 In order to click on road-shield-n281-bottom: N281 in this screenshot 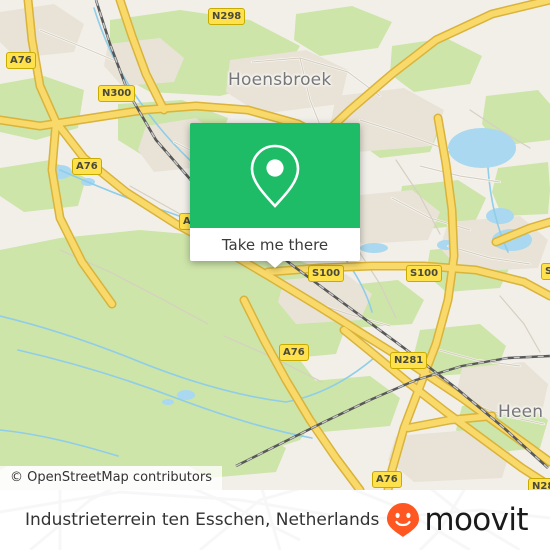, I will do `click(539, 484)`.